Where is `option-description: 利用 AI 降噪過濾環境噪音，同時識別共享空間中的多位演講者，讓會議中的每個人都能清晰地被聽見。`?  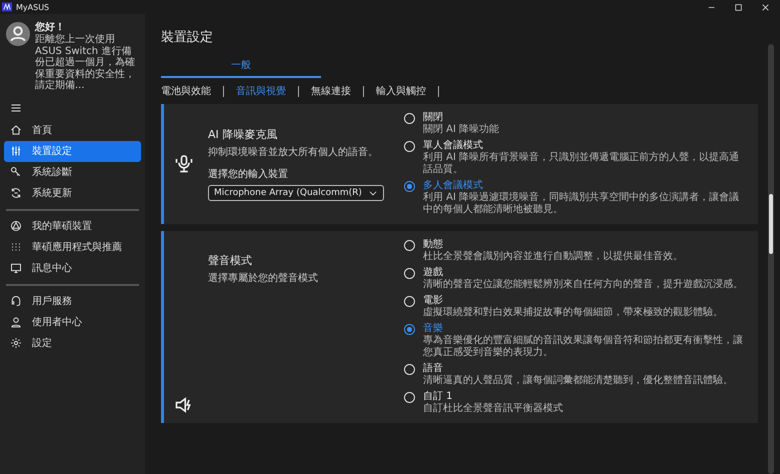
option-description: 利用 AI 降噪過濾環境噪音，同時識別共享空間中的多位演講者，讓會議中的每個人都能清晰地被聽見。 is located at coordinates (581, 204).